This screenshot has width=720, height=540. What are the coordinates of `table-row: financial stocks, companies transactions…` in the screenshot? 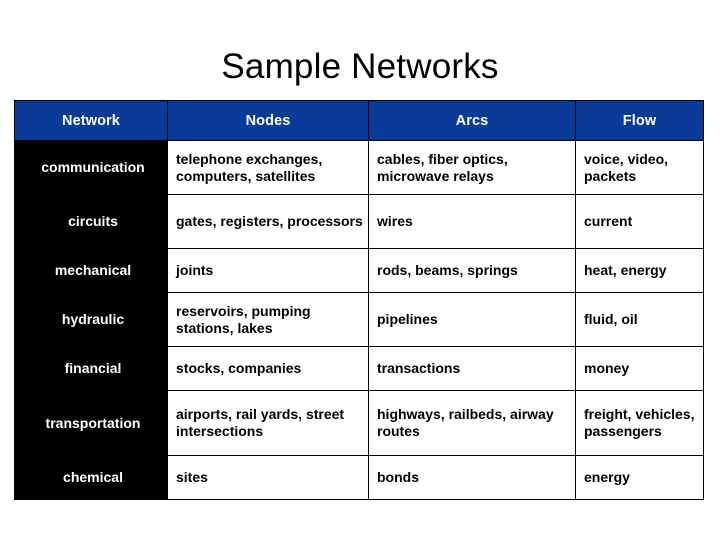 It's located at (359, 368).